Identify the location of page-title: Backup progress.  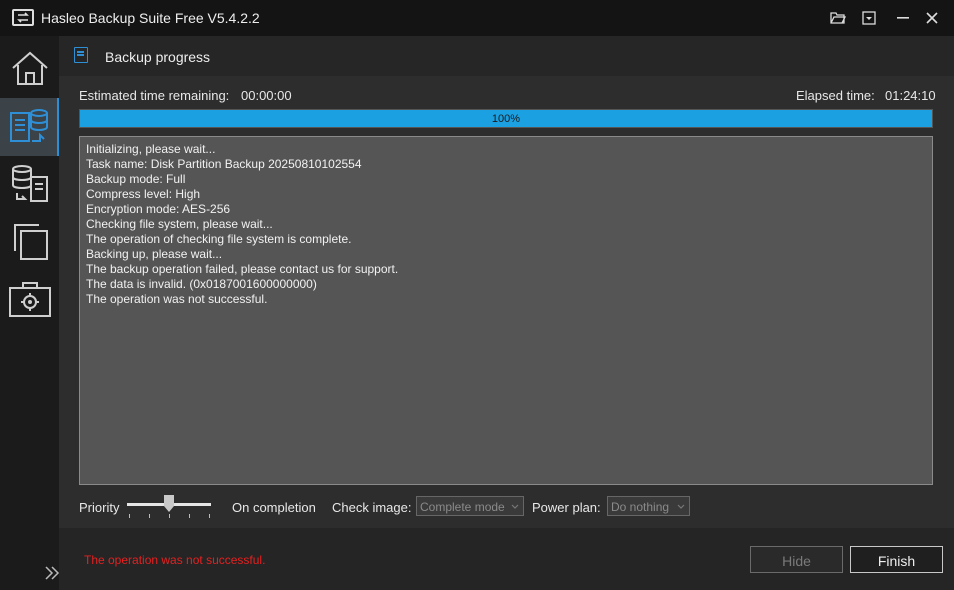
(158, 57).